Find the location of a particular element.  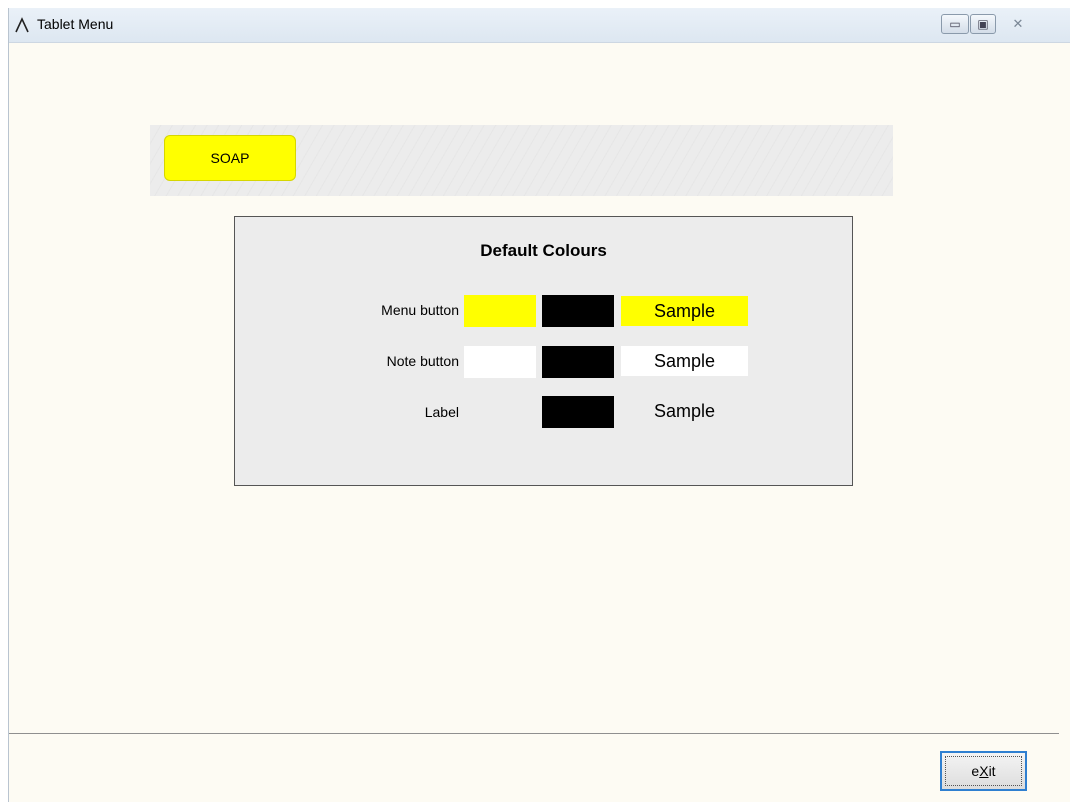

note-button-background-swatch is located at coordinates (500, 362).